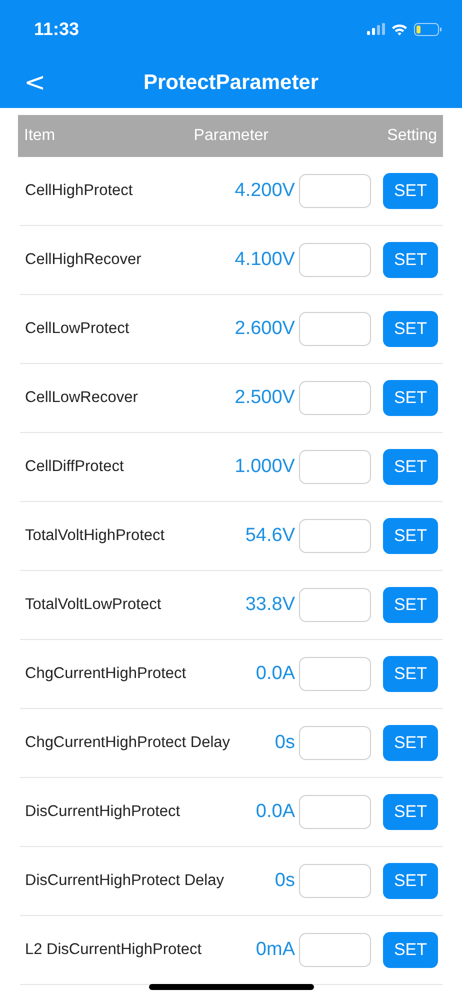 This screenshot has width=462, height=1000. What do you see at coordinates (231, 136) in the screenshot?
I see `column-header: Parameter` at bounding box center [231, 136].